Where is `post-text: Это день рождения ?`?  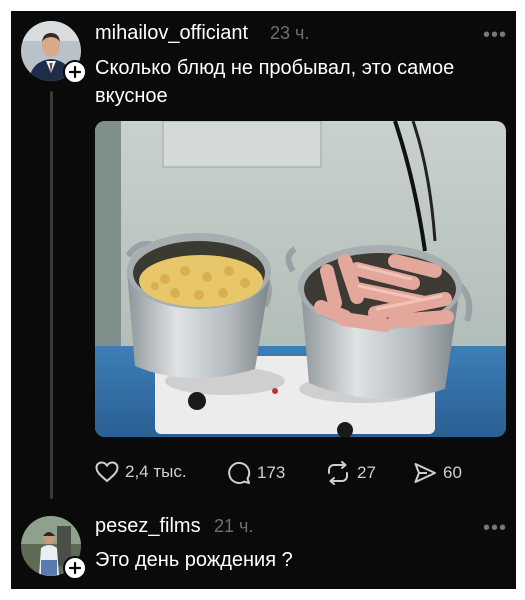 post-text: Это день рождения ? is located at coordinates (194, 560).